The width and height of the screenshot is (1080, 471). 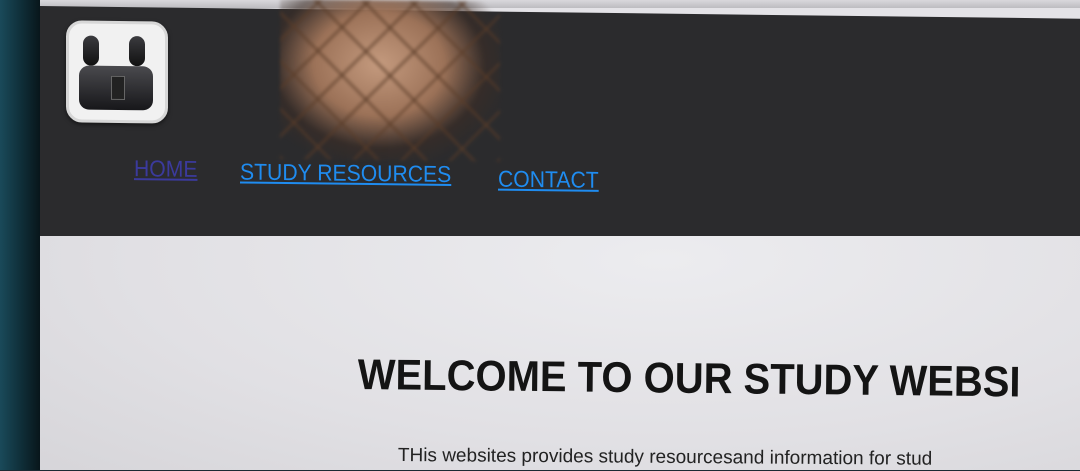 What do you see at coordinates (560, 4) in the screenshot?
I see `browser-top-strip` at bounding box center [560, 4].